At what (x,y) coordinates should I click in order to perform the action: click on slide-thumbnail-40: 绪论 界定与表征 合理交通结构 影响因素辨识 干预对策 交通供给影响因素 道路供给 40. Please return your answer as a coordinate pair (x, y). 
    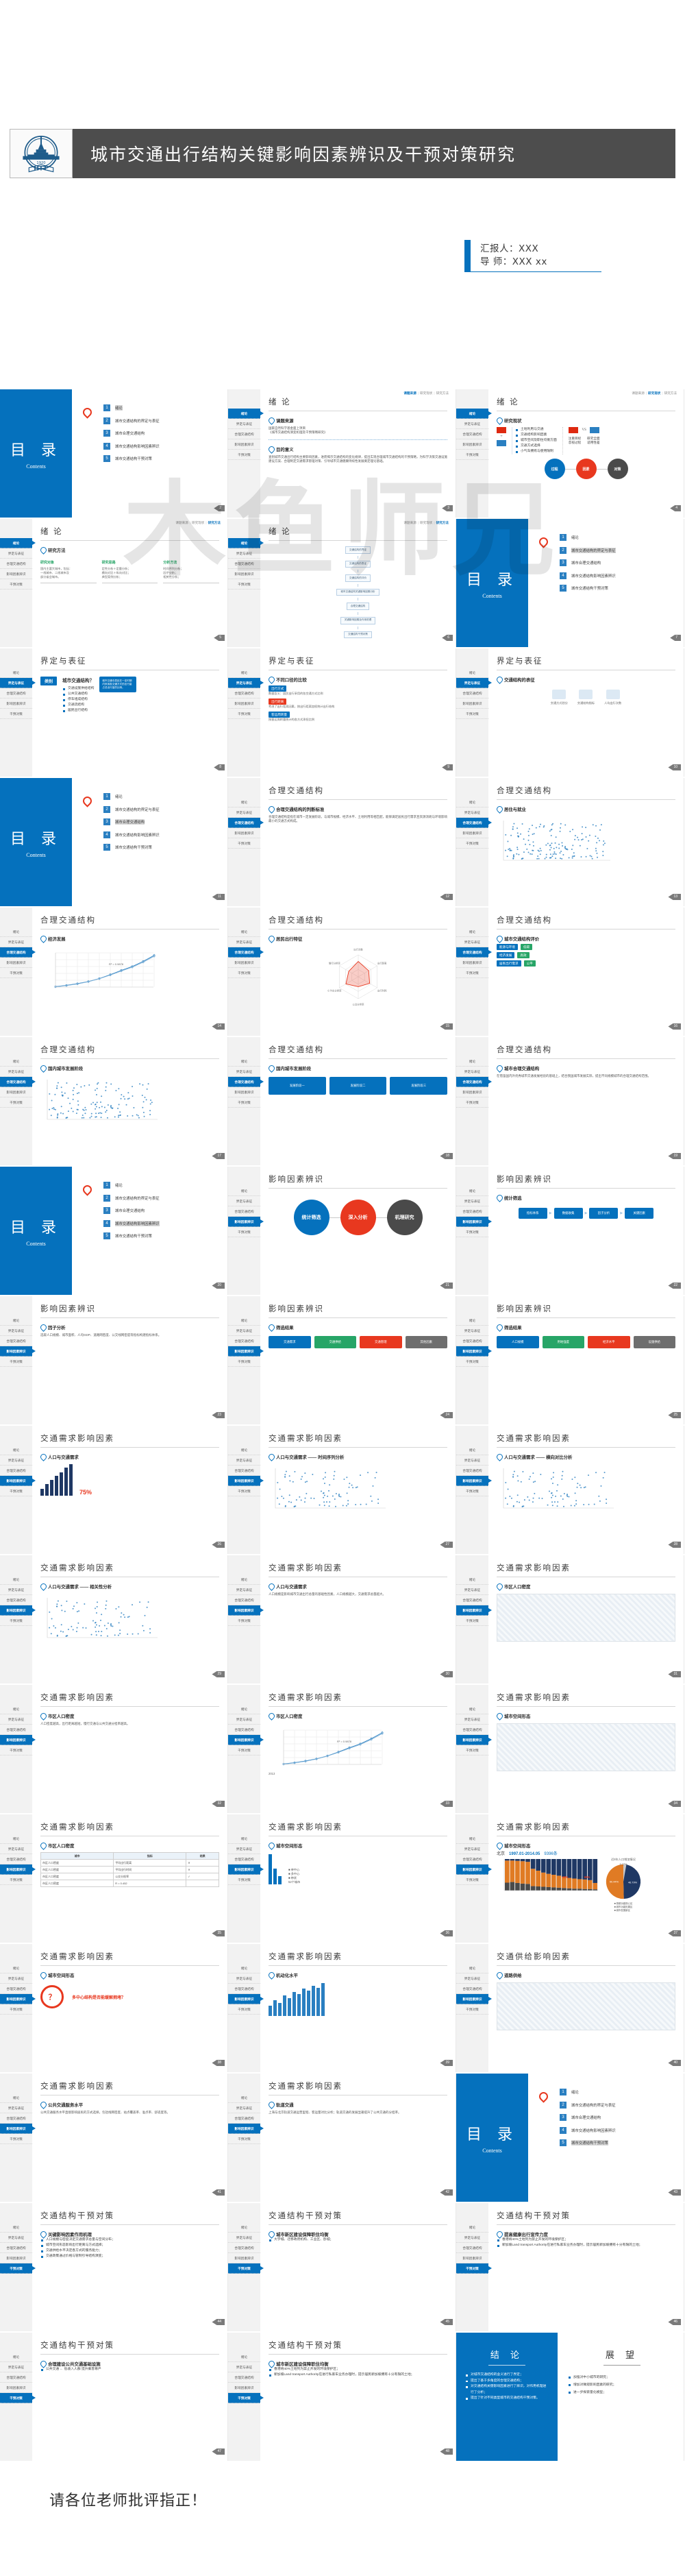
    Looking at the image, I should click on (570, 2008).